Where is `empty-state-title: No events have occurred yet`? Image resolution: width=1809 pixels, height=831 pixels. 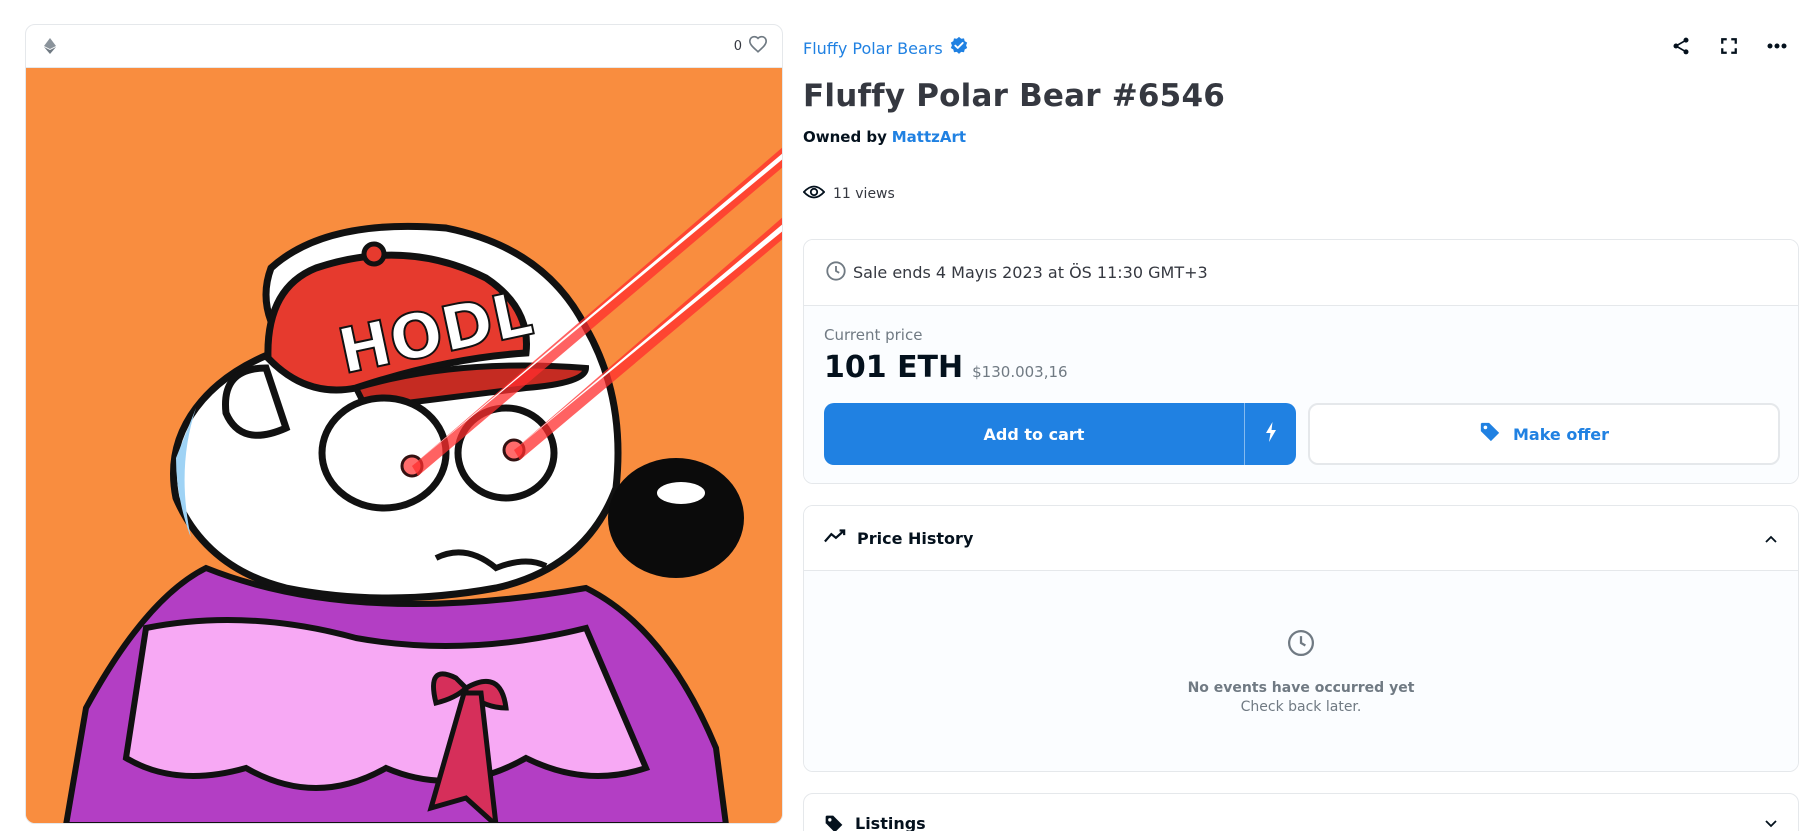
empty-state-title: No events have occurred yet is located at coordinates (1301, 688).